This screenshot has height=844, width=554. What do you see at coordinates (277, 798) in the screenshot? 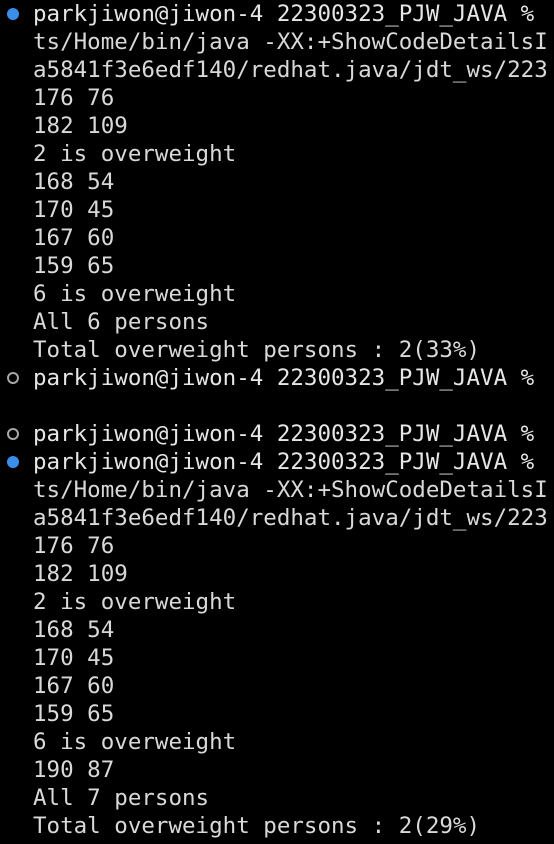
I see `output-line: All 7 persons` at bounding box center [277, 798].